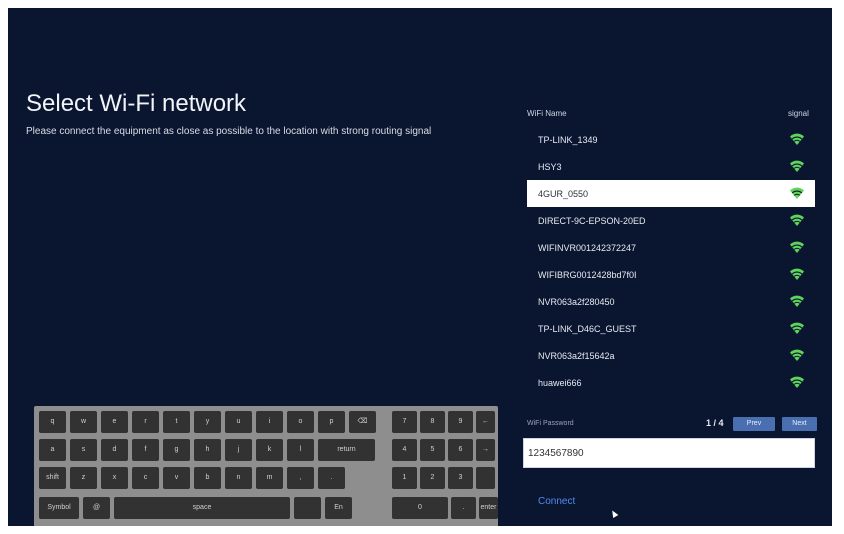  Describe the element at coordinates (671, 193) in the screenshot. I see `wifi-network-item: 4GUR_0550` at that location.